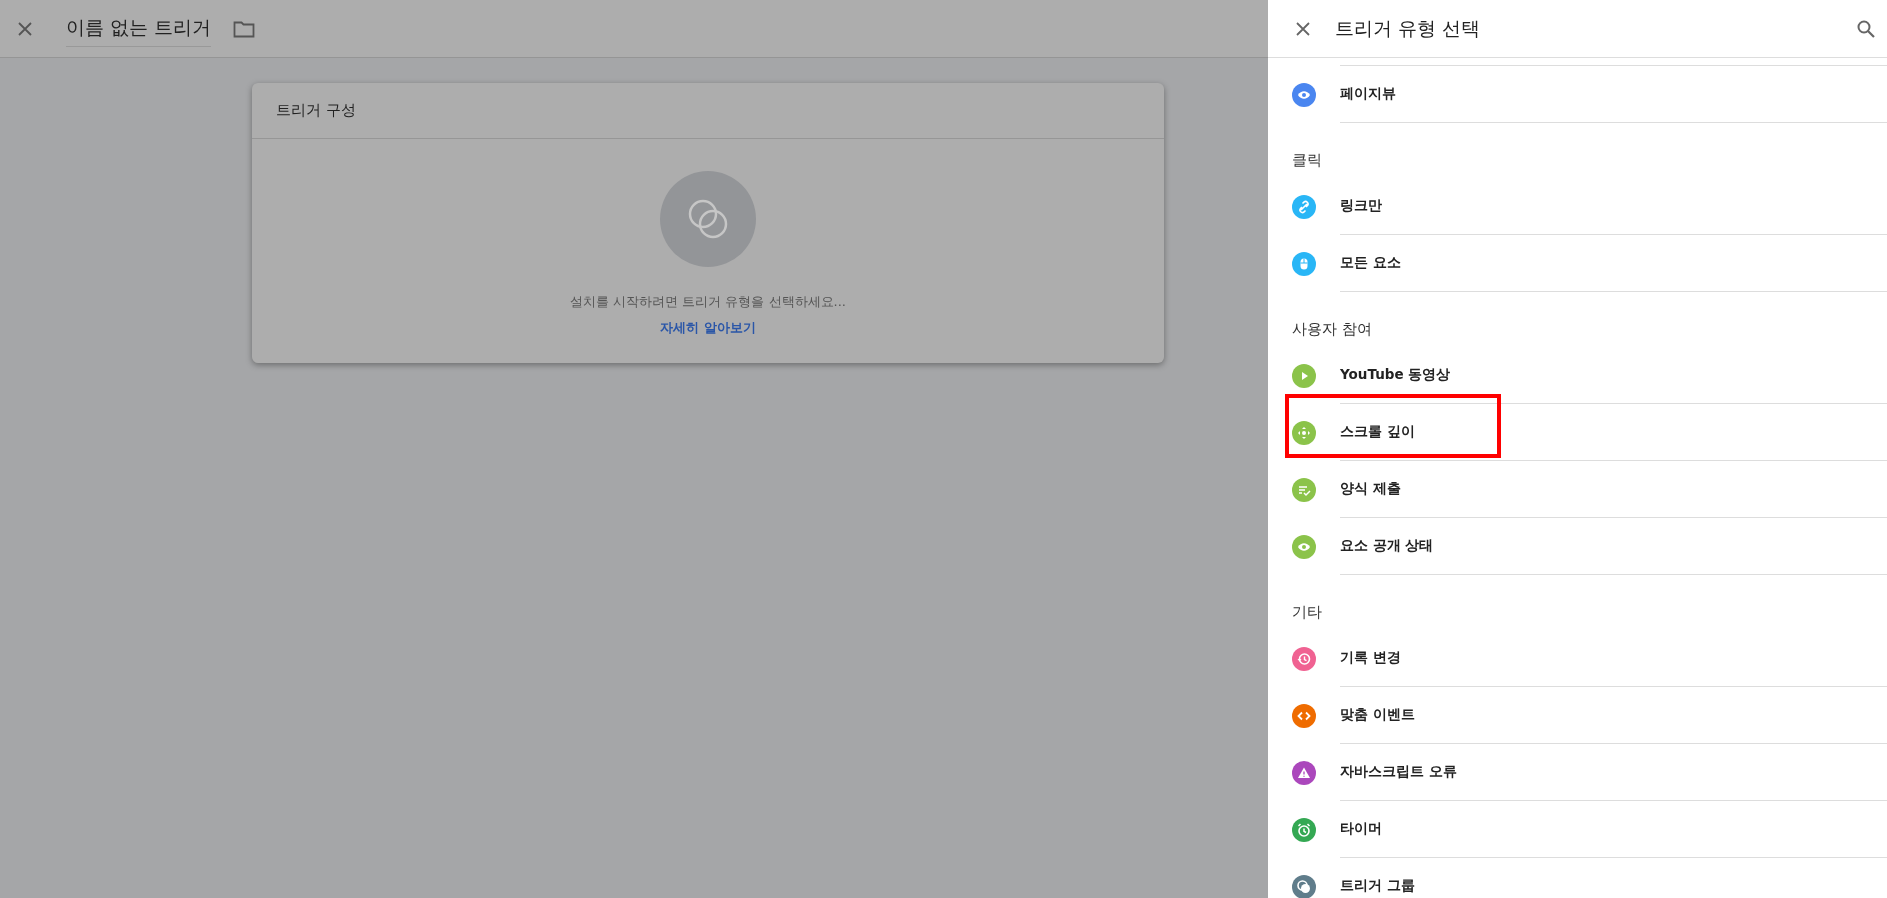 The height and width of the screenshot is (898, 1887). What do you see at coordinates (1866, 28) in the screenshot?
I see `search-icon` at bounding box center [1866, 28].